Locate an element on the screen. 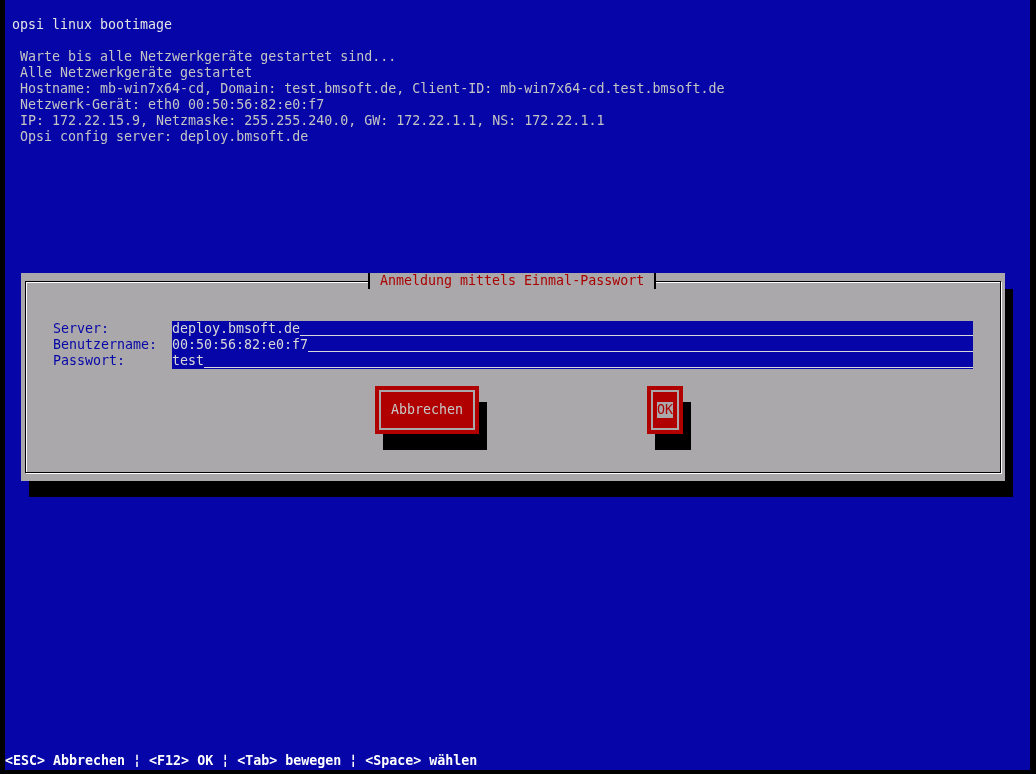 This screenshot has height=774, width=1036. dialog-title: Anmeldung mittels Einmal-Passwort is located at coordinates (512, 281).